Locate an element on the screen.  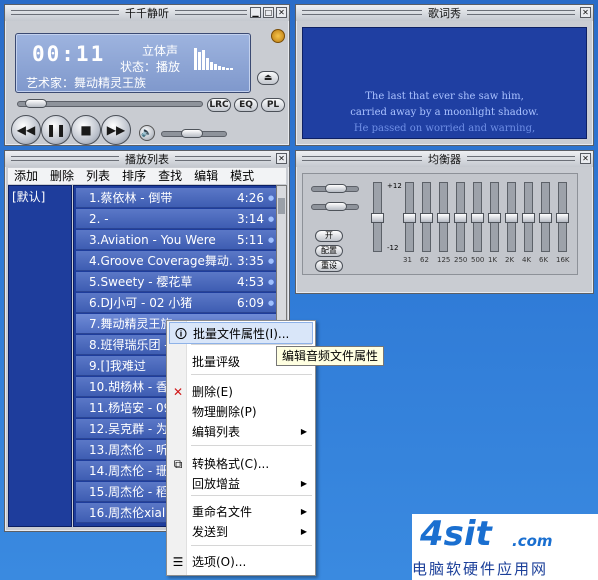
menu-mode: 模式 is located at coordinates (242, 176).